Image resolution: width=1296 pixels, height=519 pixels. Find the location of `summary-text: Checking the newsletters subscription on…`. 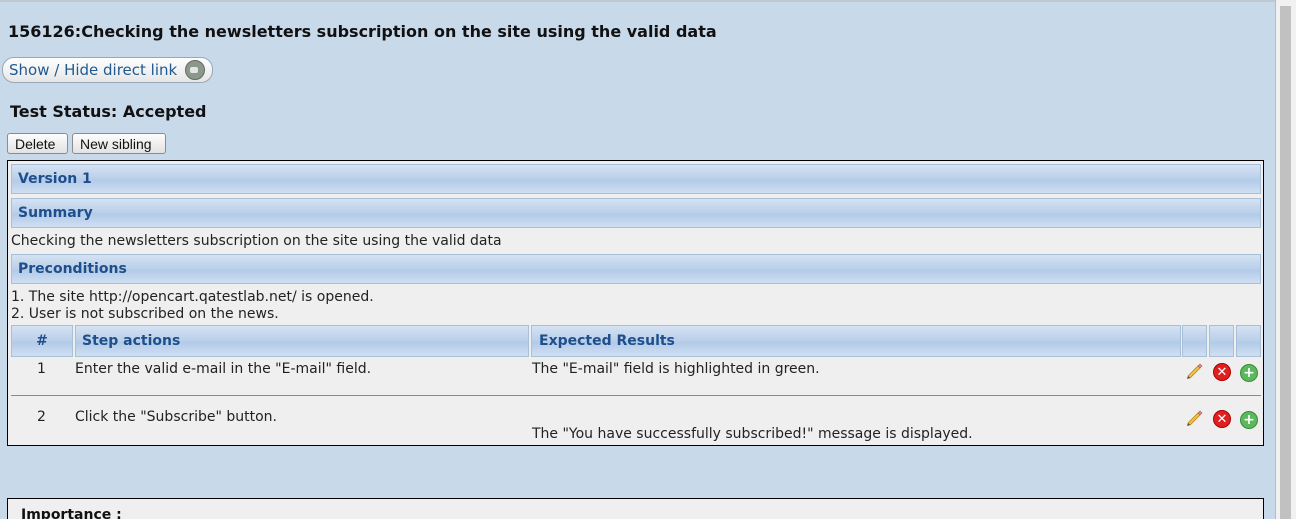

summary-text: Checking the newsletters subscription on… is located at coordinates (256, 241).